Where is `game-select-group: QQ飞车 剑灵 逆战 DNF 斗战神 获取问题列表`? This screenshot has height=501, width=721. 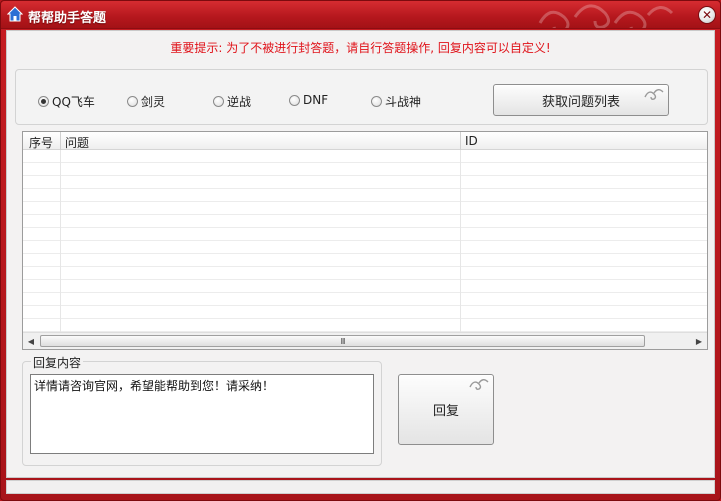 game-select-group: QQ飞车 剑灵 逆战 DNF 斗战神 获取问题列表 is located at coordinates (361, 97).